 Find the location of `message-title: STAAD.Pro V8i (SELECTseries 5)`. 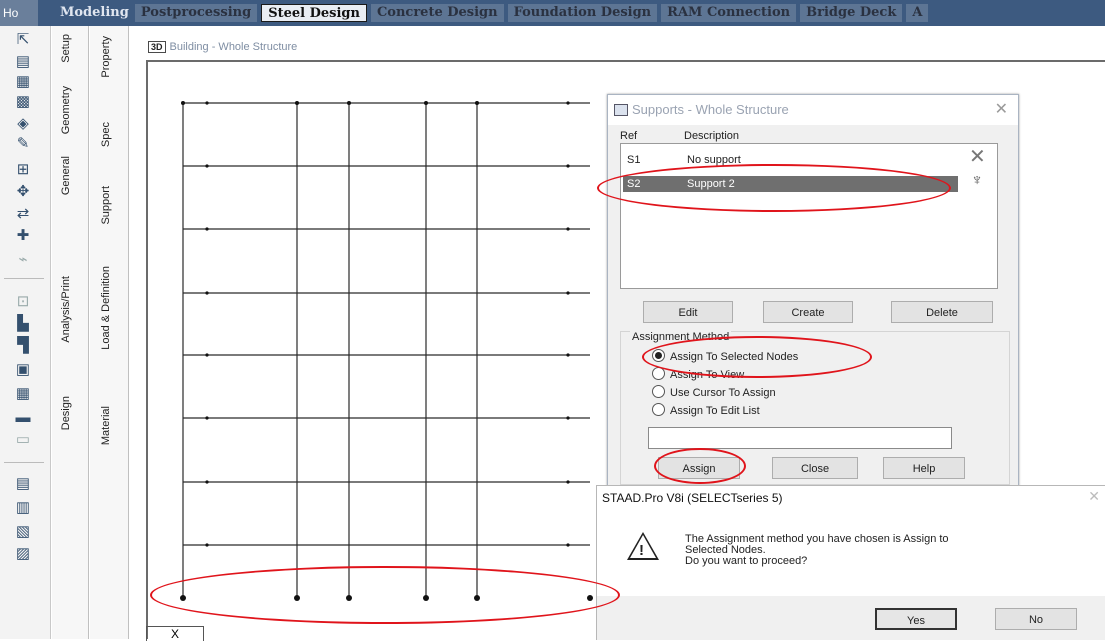

message-title: STAAD.Pro V8i (SELECTseries 5) is located at coordinates (692, 498).